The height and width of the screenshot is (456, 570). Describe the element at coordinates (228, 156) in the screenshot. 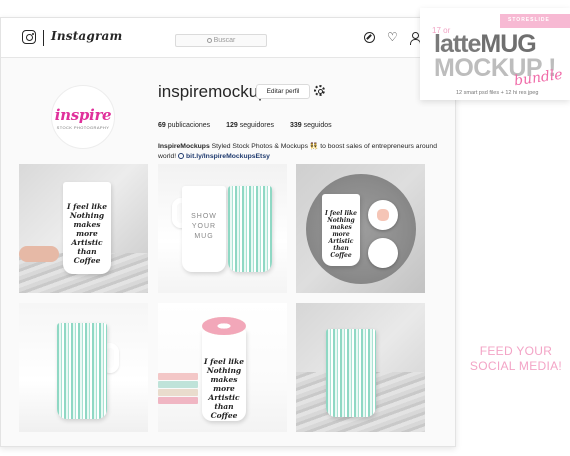

I see `bio-link: bit.ly/InspireMockupsEtsy` at that location.